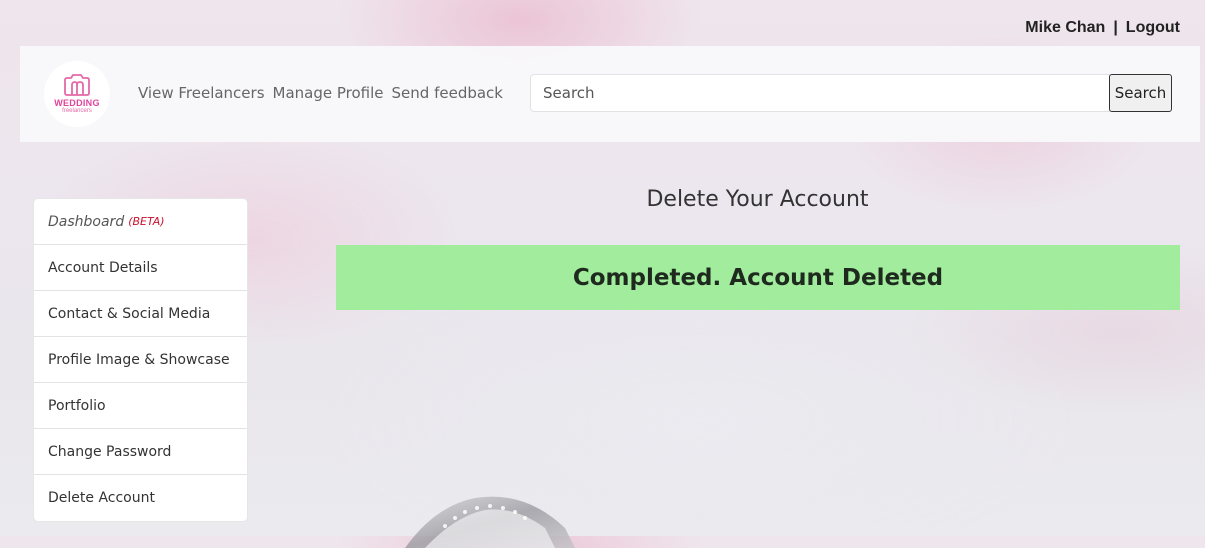  What do you see at coordinates (328, 93) in the screenshot?
I see `nav-manage-profile: Manage Profile` at bounding box center [328, 93].